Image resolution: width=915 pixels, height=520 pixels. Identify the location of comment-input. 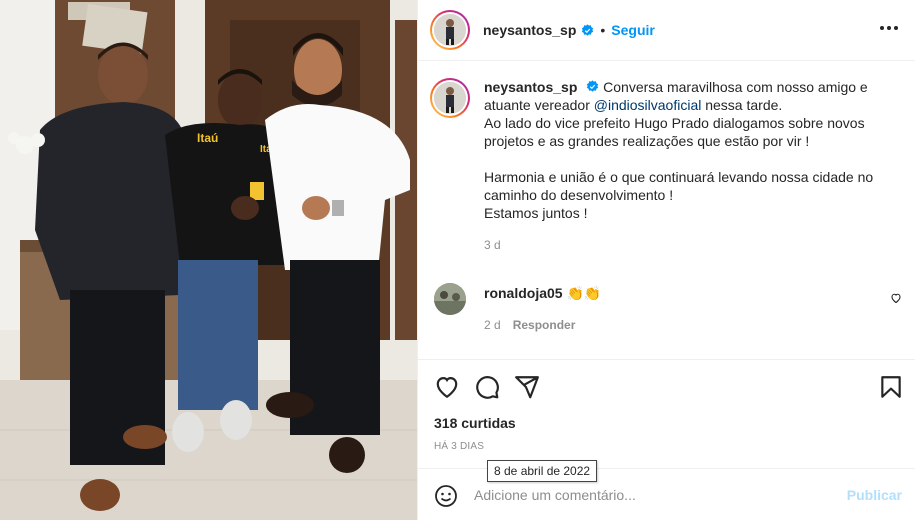
(654, 495).